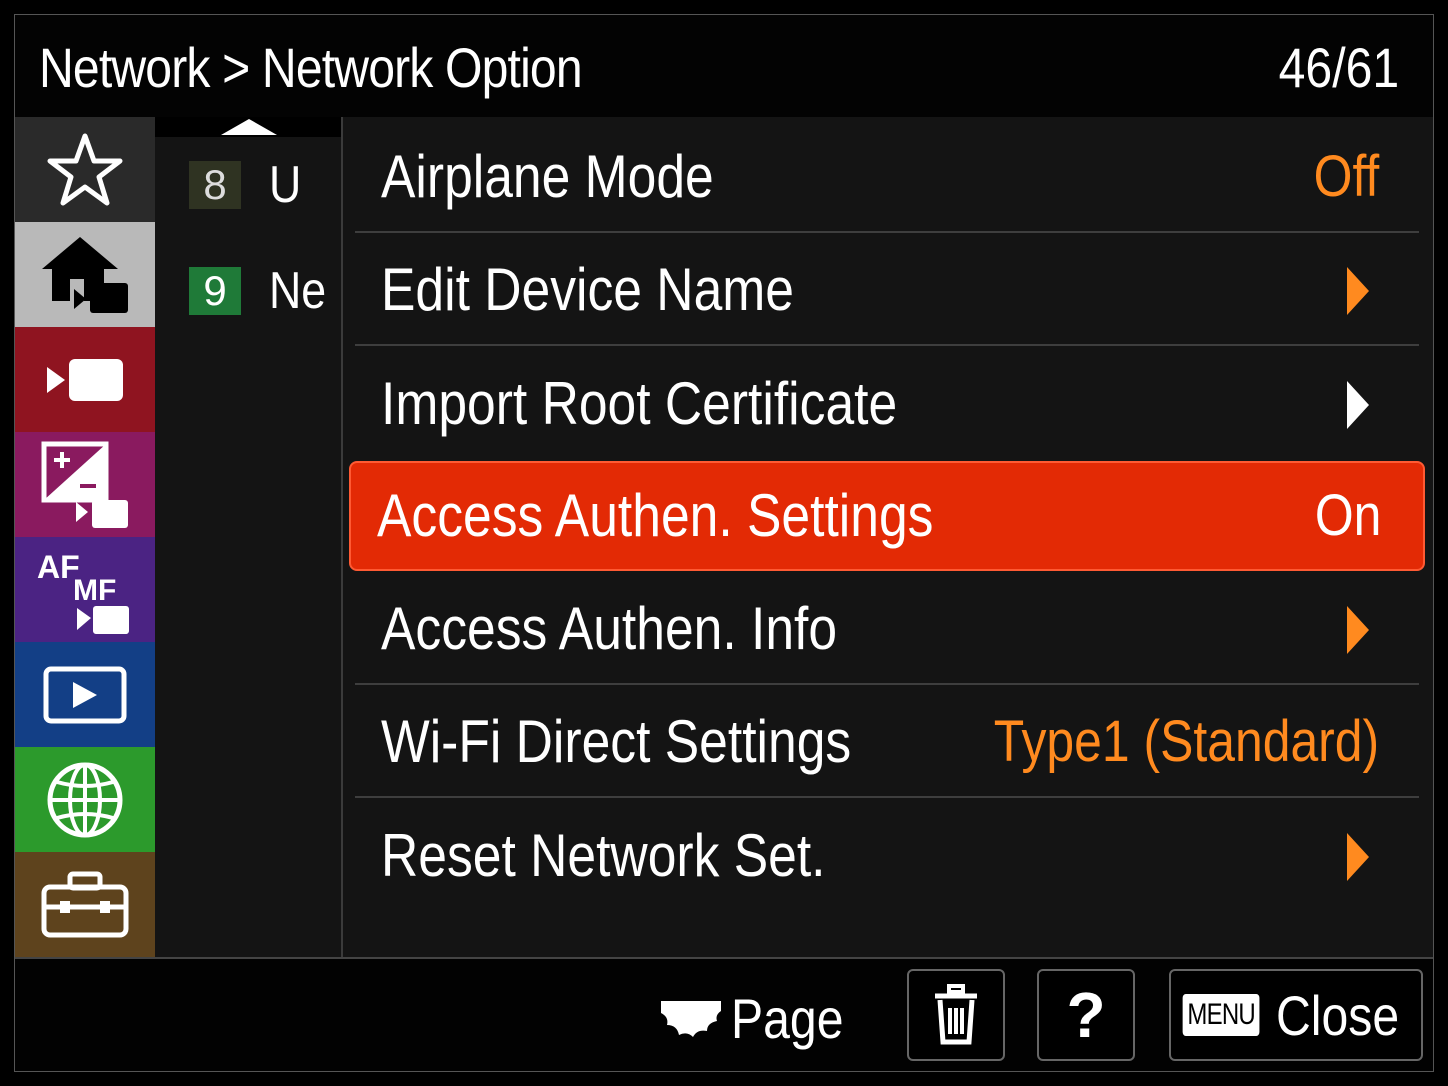 This screenshot has width=1448, height=1086. Describe the element at coordinates (285, 185) in the screenshot. I see `submenu-item-label: U` at that location.